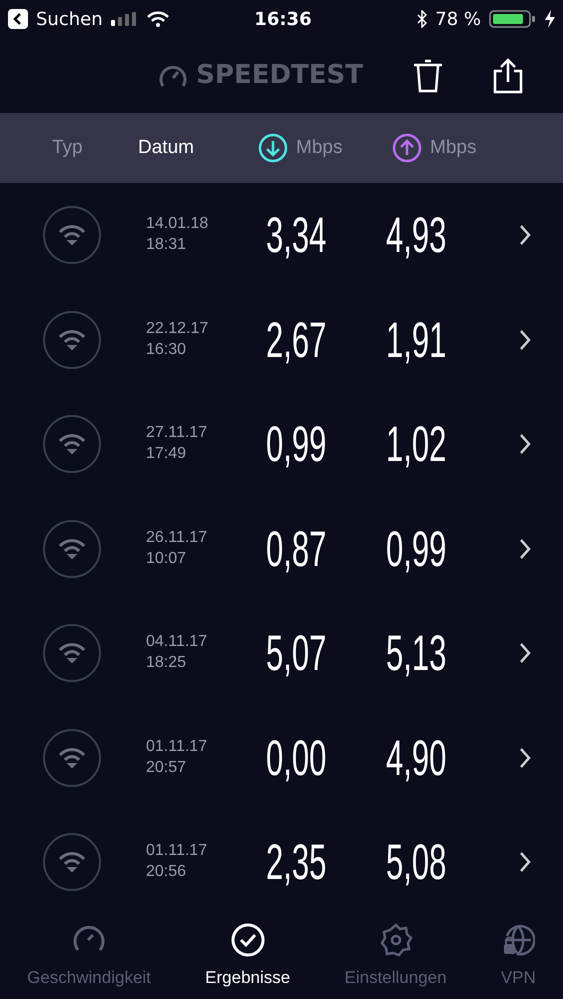 Image resolution: width=563 pixels, height=999 pixels. I want to click on upload-speed: 4,93, so click(416, 235).